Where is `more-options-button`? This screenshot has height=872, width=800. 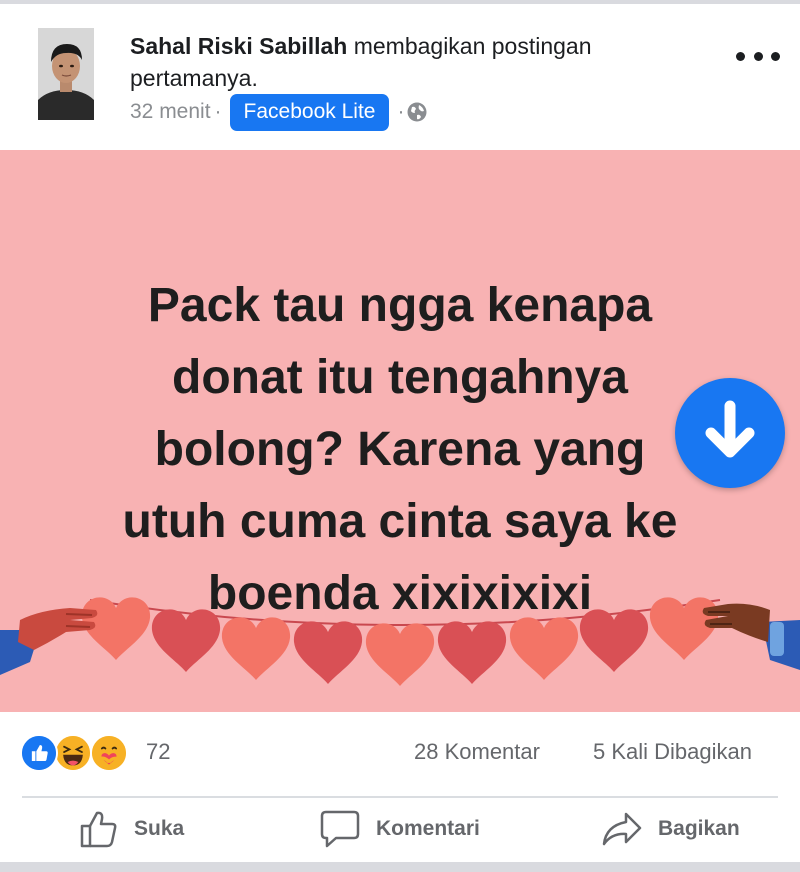 more-options-button is located at coordinates (758, 56).